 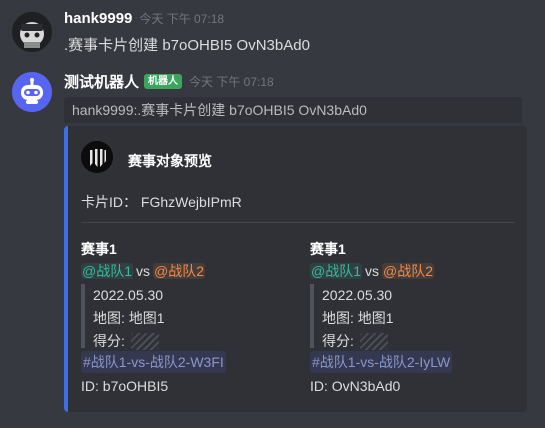 I want to click on message-header: 测试机器人 机器人 今天 下午 07:18, so click(x=169, y=81).